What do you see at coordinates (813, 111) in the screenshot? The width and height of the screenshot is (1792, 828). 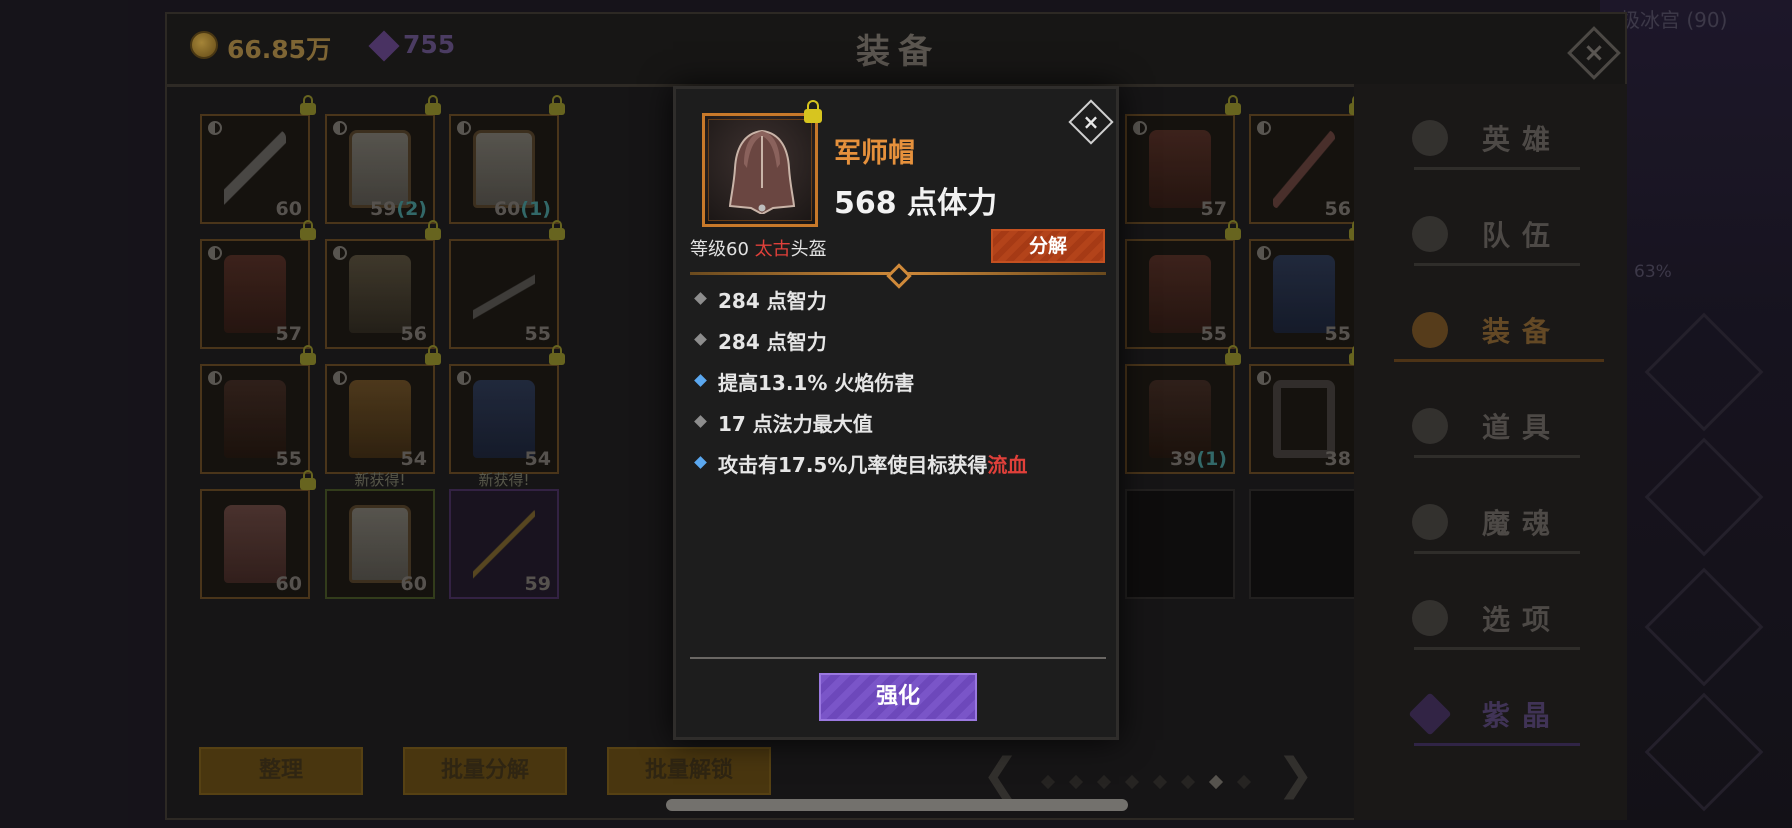 I see `lock-icon` at bounding box center [813, 111].